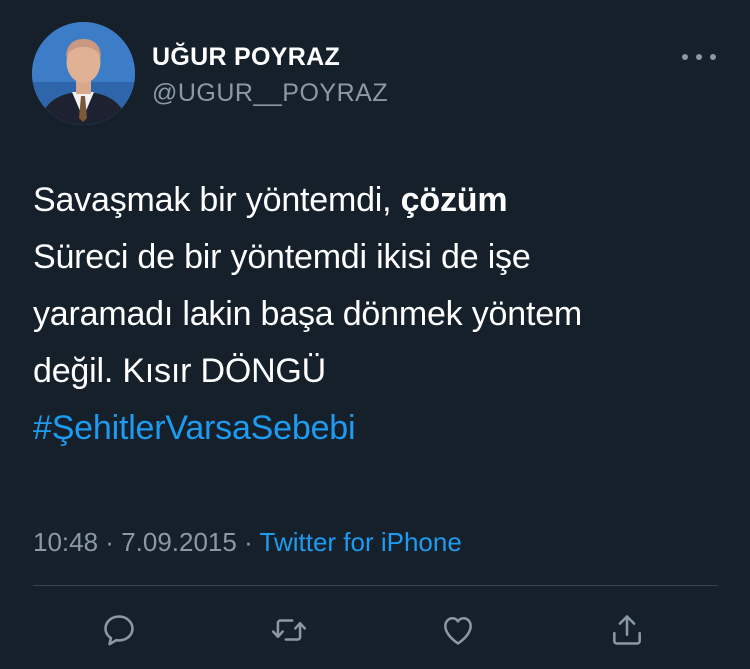 Image resolution: width=750 pixels, height=669 pixels. I want to click on share-icon, so click(627, 630).